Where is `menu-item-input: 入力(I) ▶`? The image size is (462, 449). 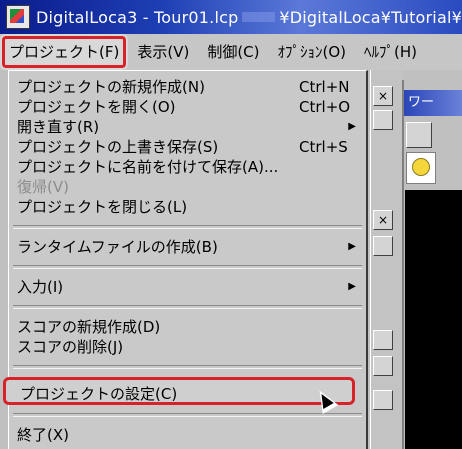 menu-item-input: 入力(I) ▶ is located at coordinates (187, 287).